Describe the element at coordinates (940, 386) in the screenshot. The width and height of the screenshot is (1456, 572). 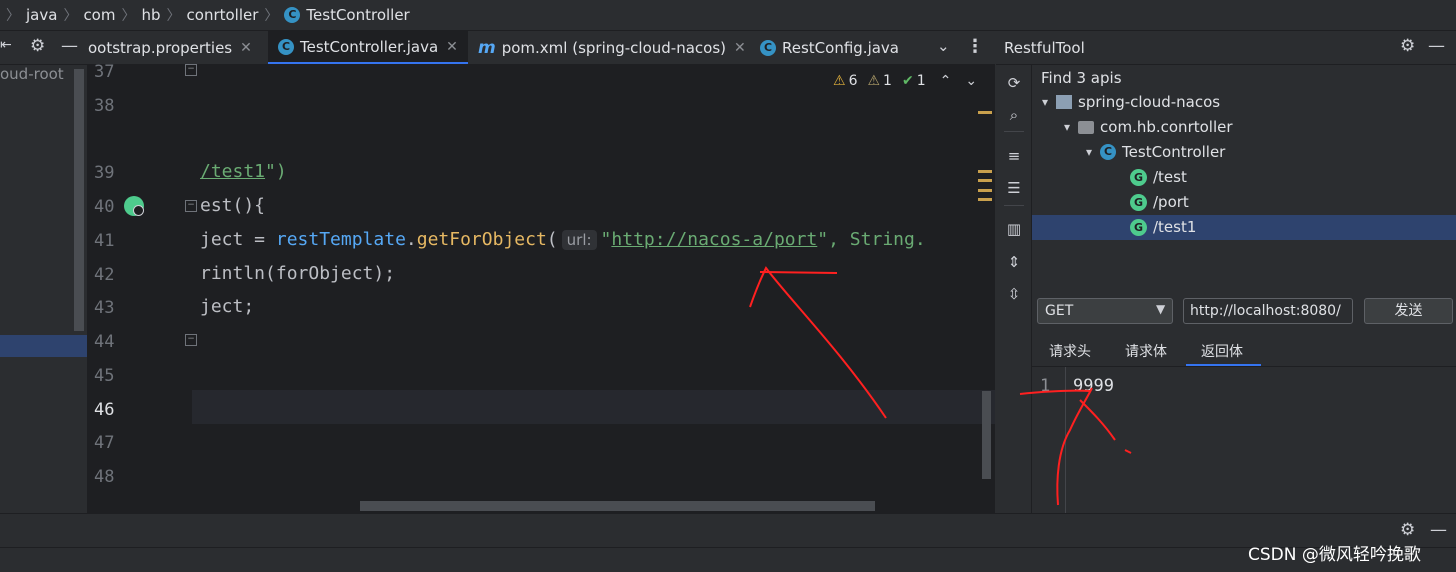
I see `annotation-overlay` at that location.